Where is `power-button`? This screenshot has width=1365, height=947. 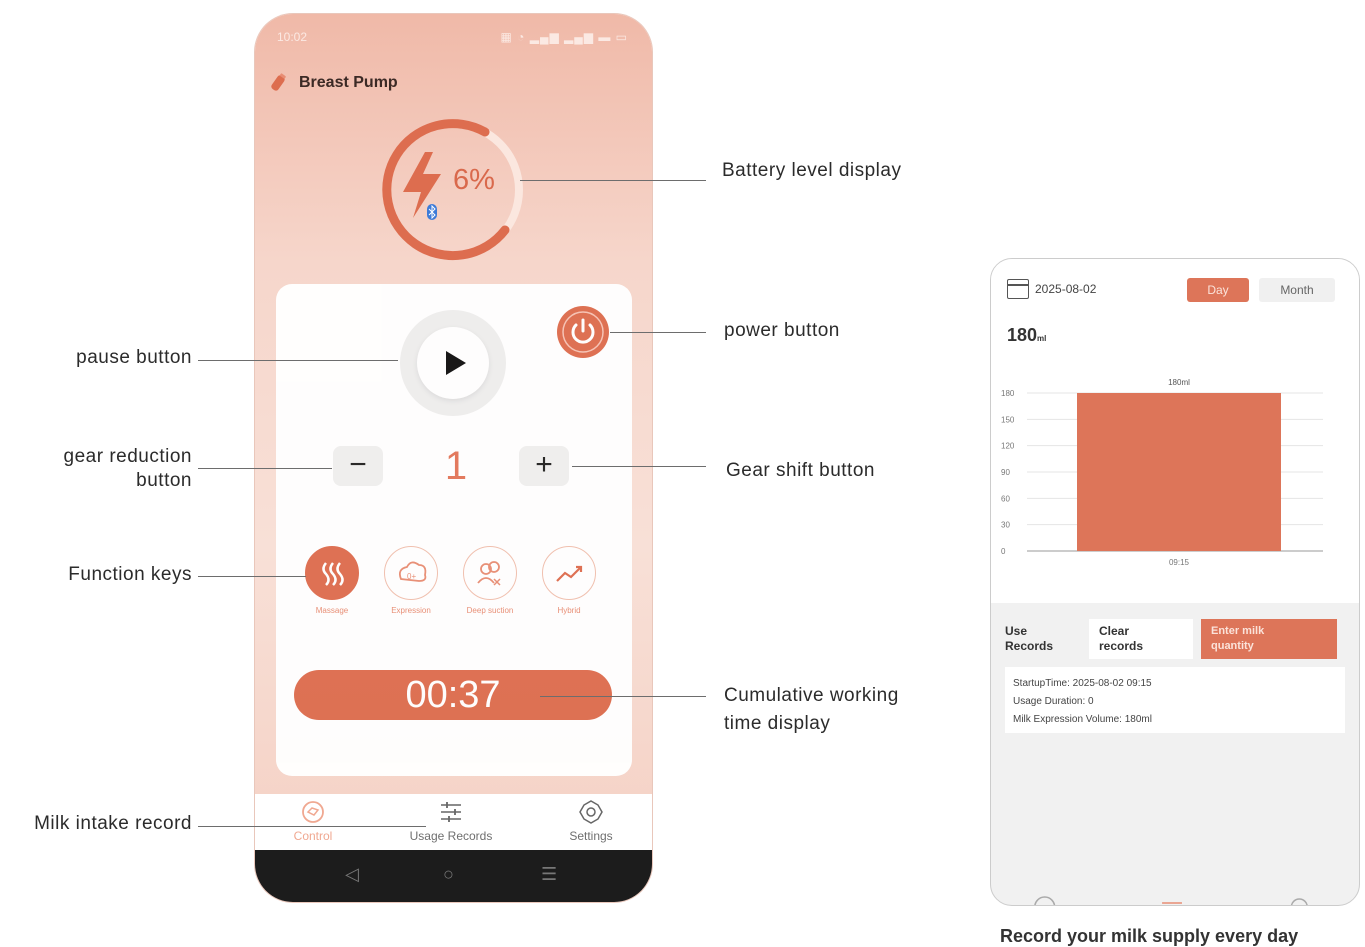
power-button is located at coordinates (583, 332).